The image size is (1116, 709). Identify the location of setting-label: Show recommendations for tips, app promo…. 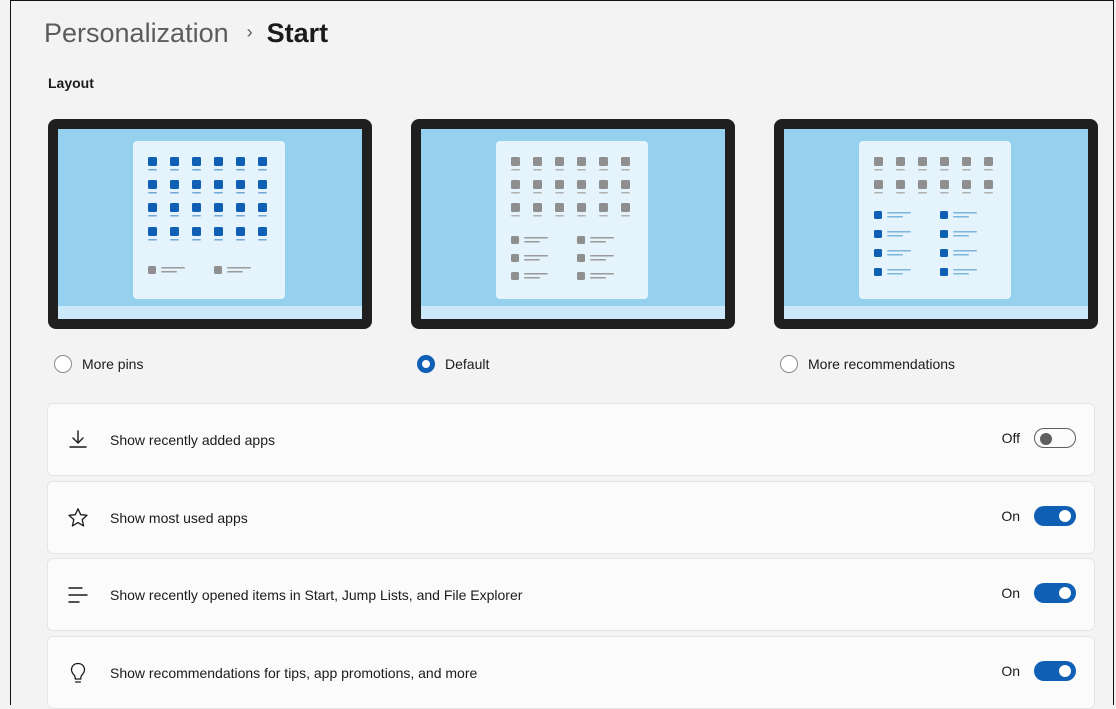
(294, 673).